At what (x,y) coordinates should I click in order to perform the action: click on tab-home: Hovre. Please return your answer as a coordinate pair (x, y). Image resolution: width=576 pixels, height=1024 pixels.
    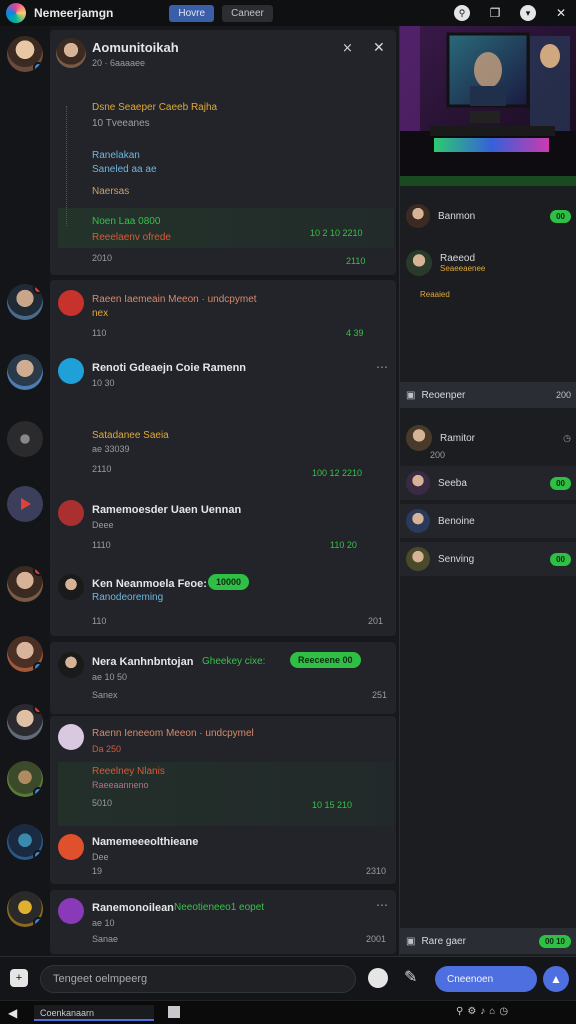
    Looking at the image, I should click on (192, 13).